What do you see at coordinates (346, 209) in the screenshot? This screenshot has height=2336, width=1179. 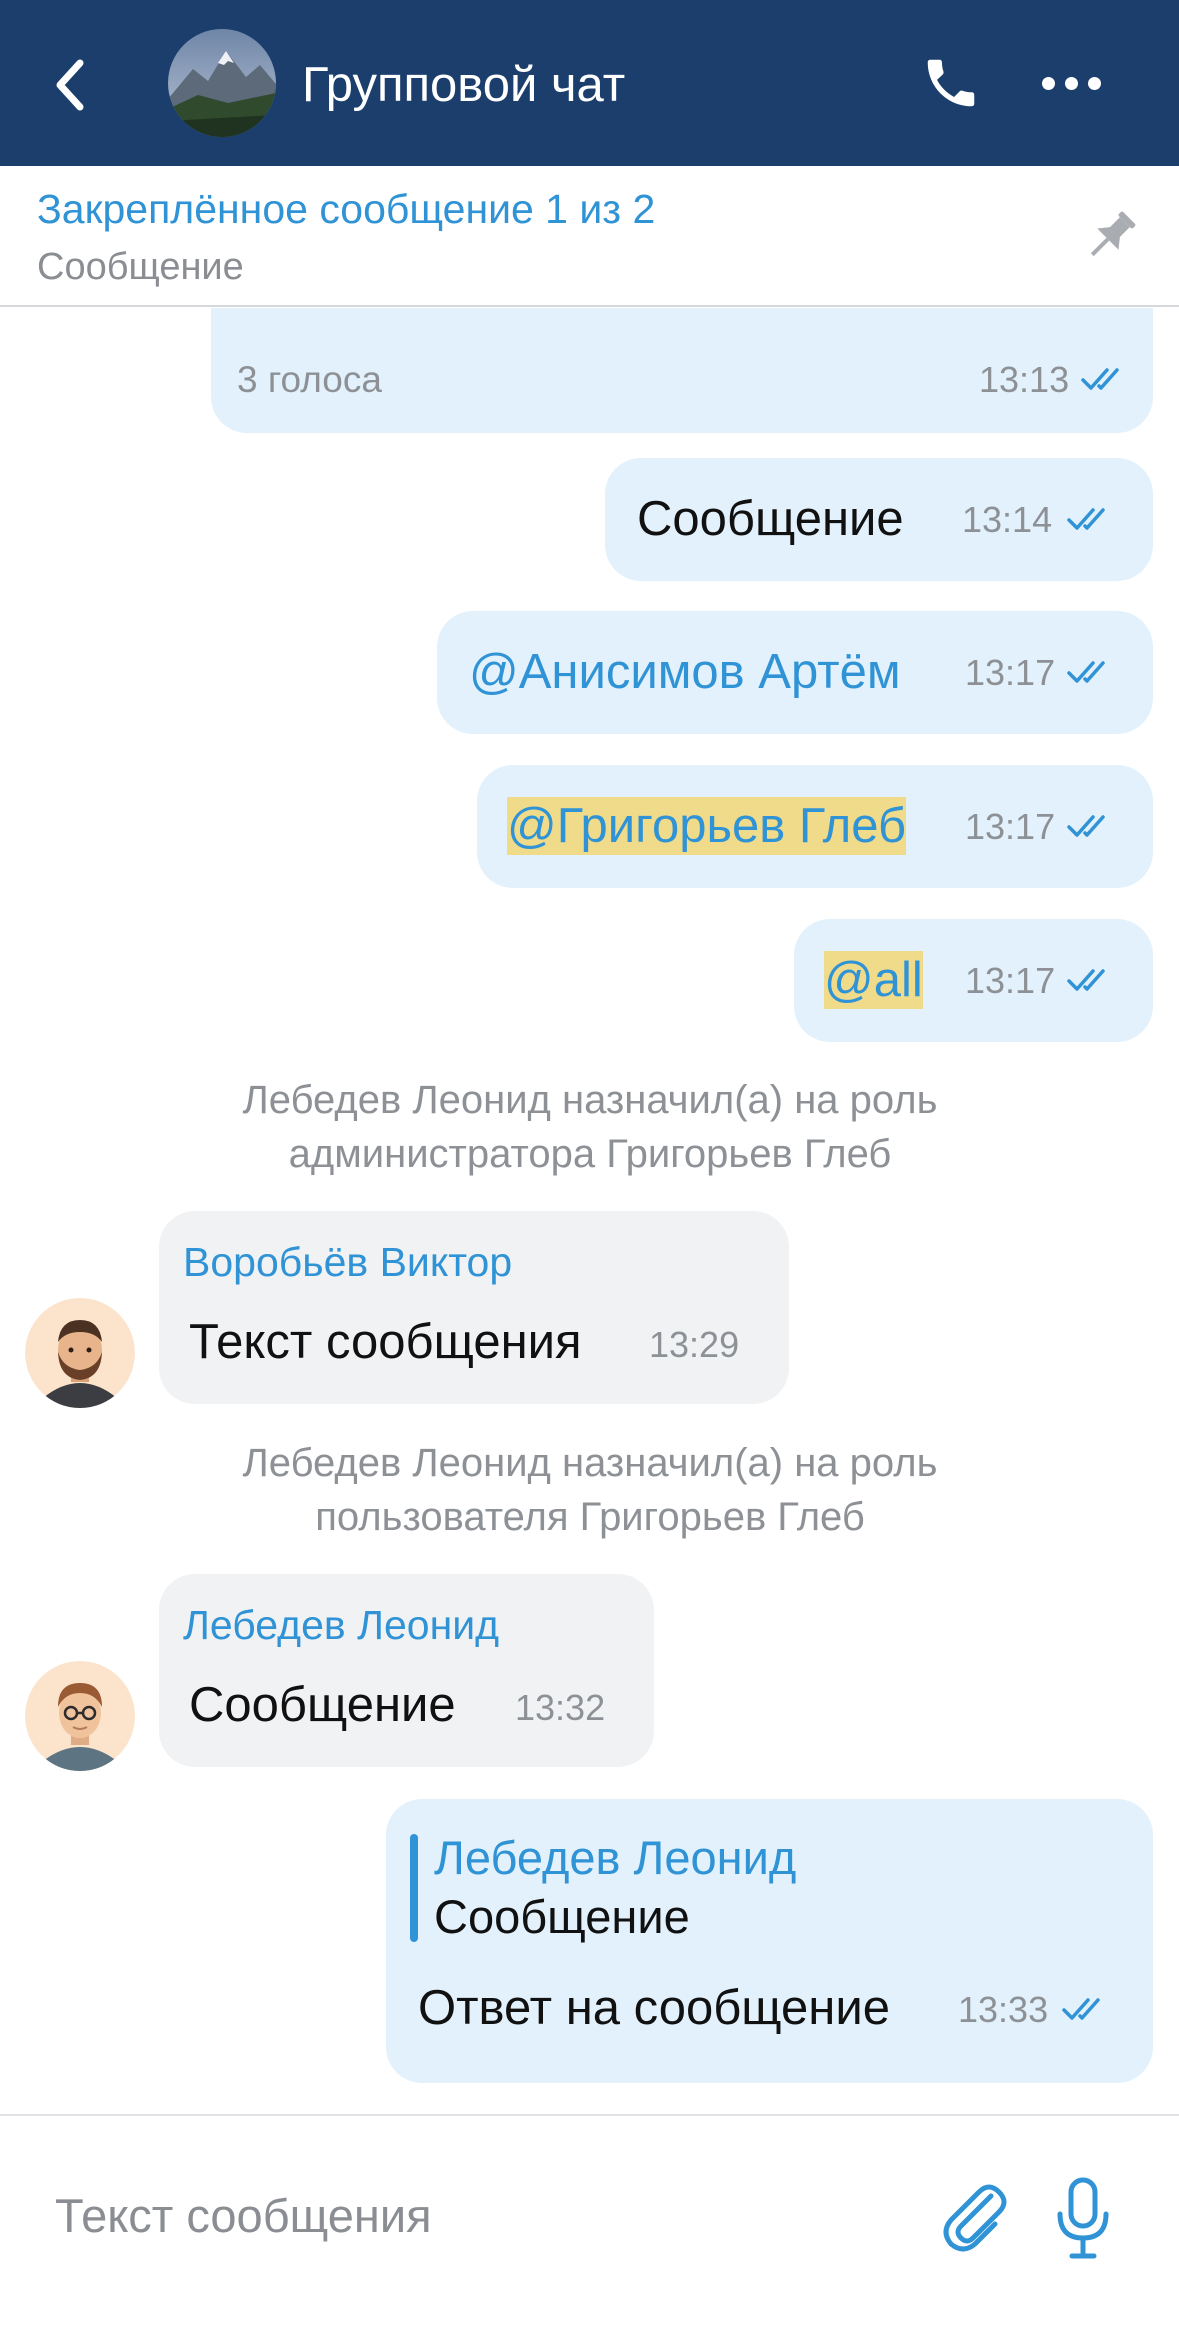 I see `pinned-title: Закреплённое сообщение 1 из 2` at bounding box center [346, 209].